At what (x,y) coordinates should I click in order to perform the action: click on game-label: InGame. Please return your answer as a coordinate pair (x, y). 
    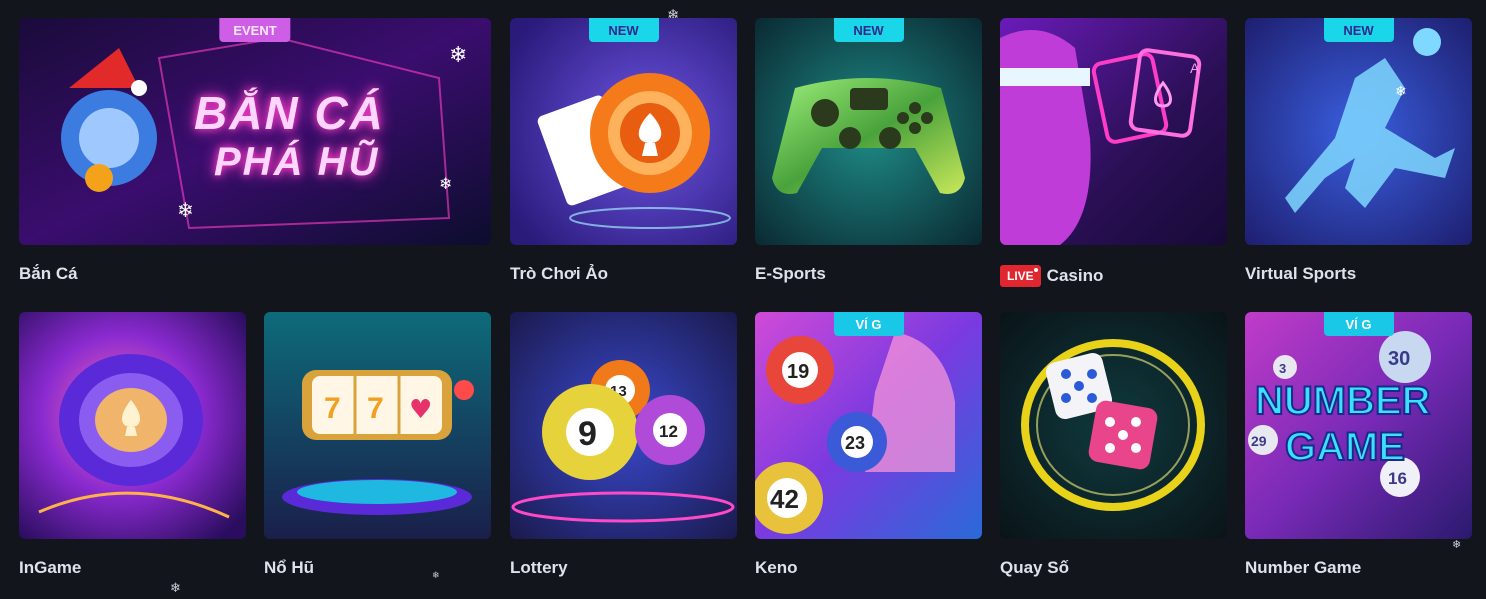
    Looking at the image, I should click on (50, 567).